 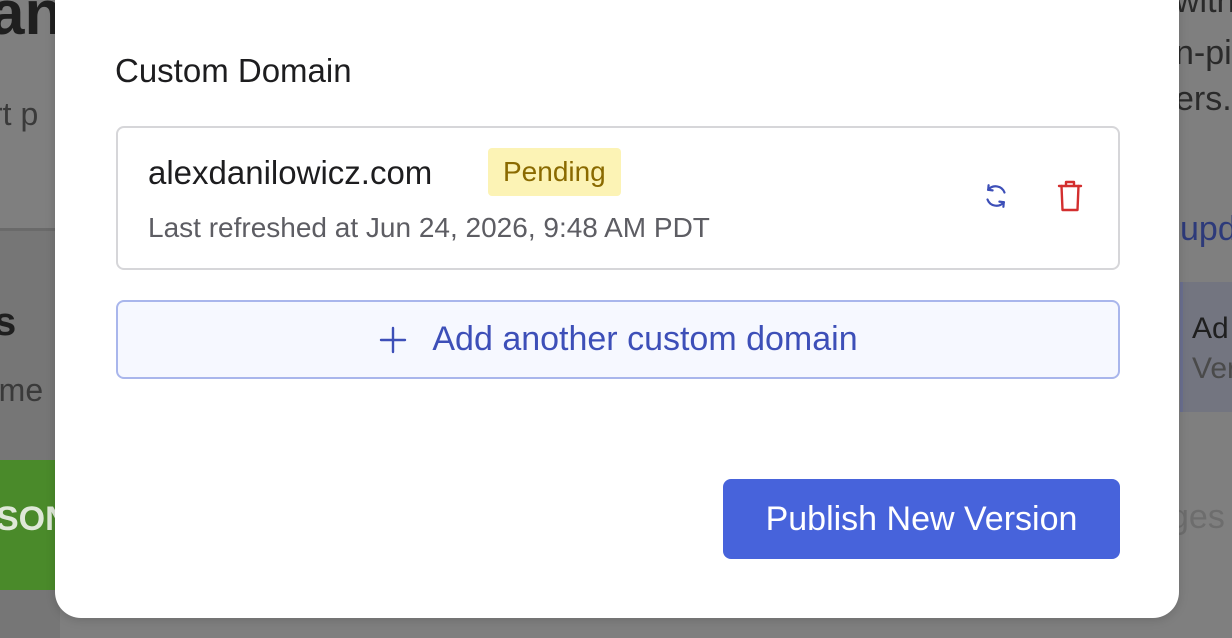 I want to click on background-right-text-3: ers., so click(x=1203, y=99).